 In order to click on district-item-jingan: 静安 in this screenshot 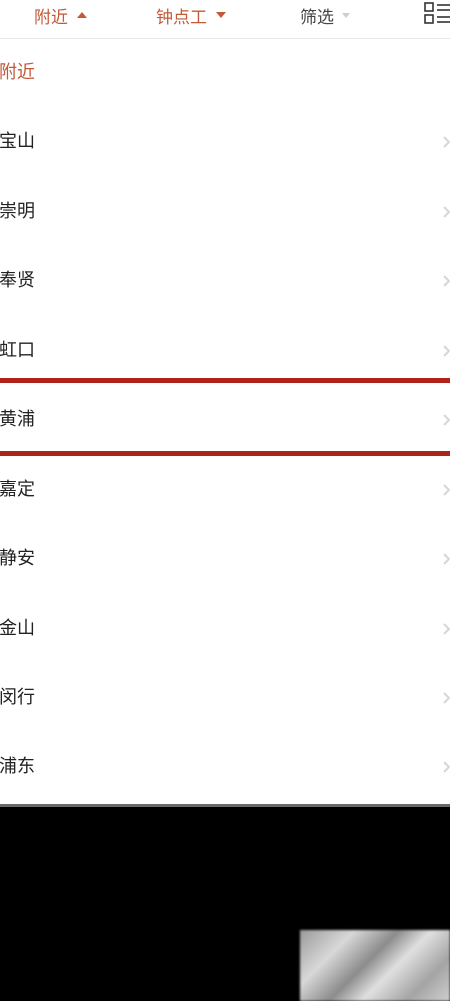, I will do `click(225, 559)`.